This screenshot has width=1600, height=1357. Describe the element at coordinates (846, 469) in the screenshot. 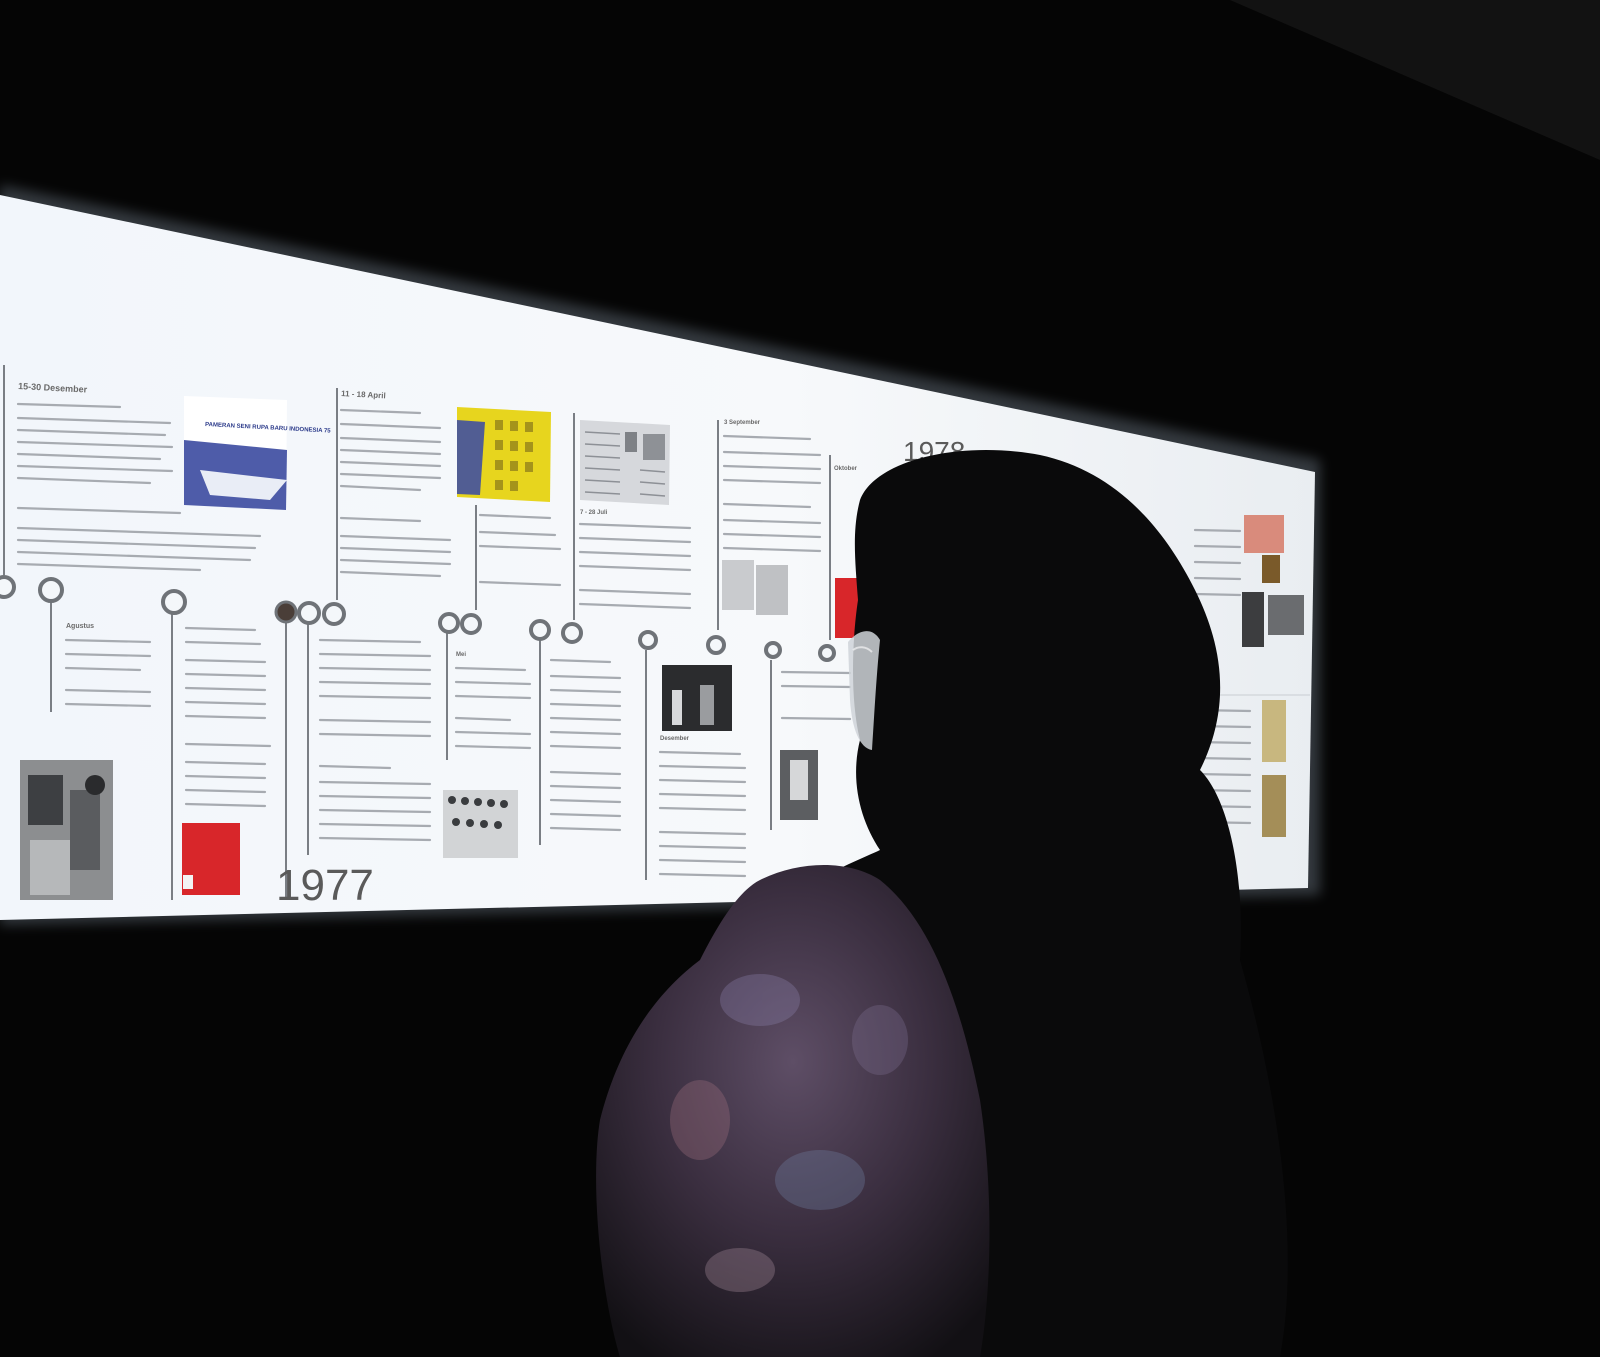

I see `date-heading: Oktober` at that location.